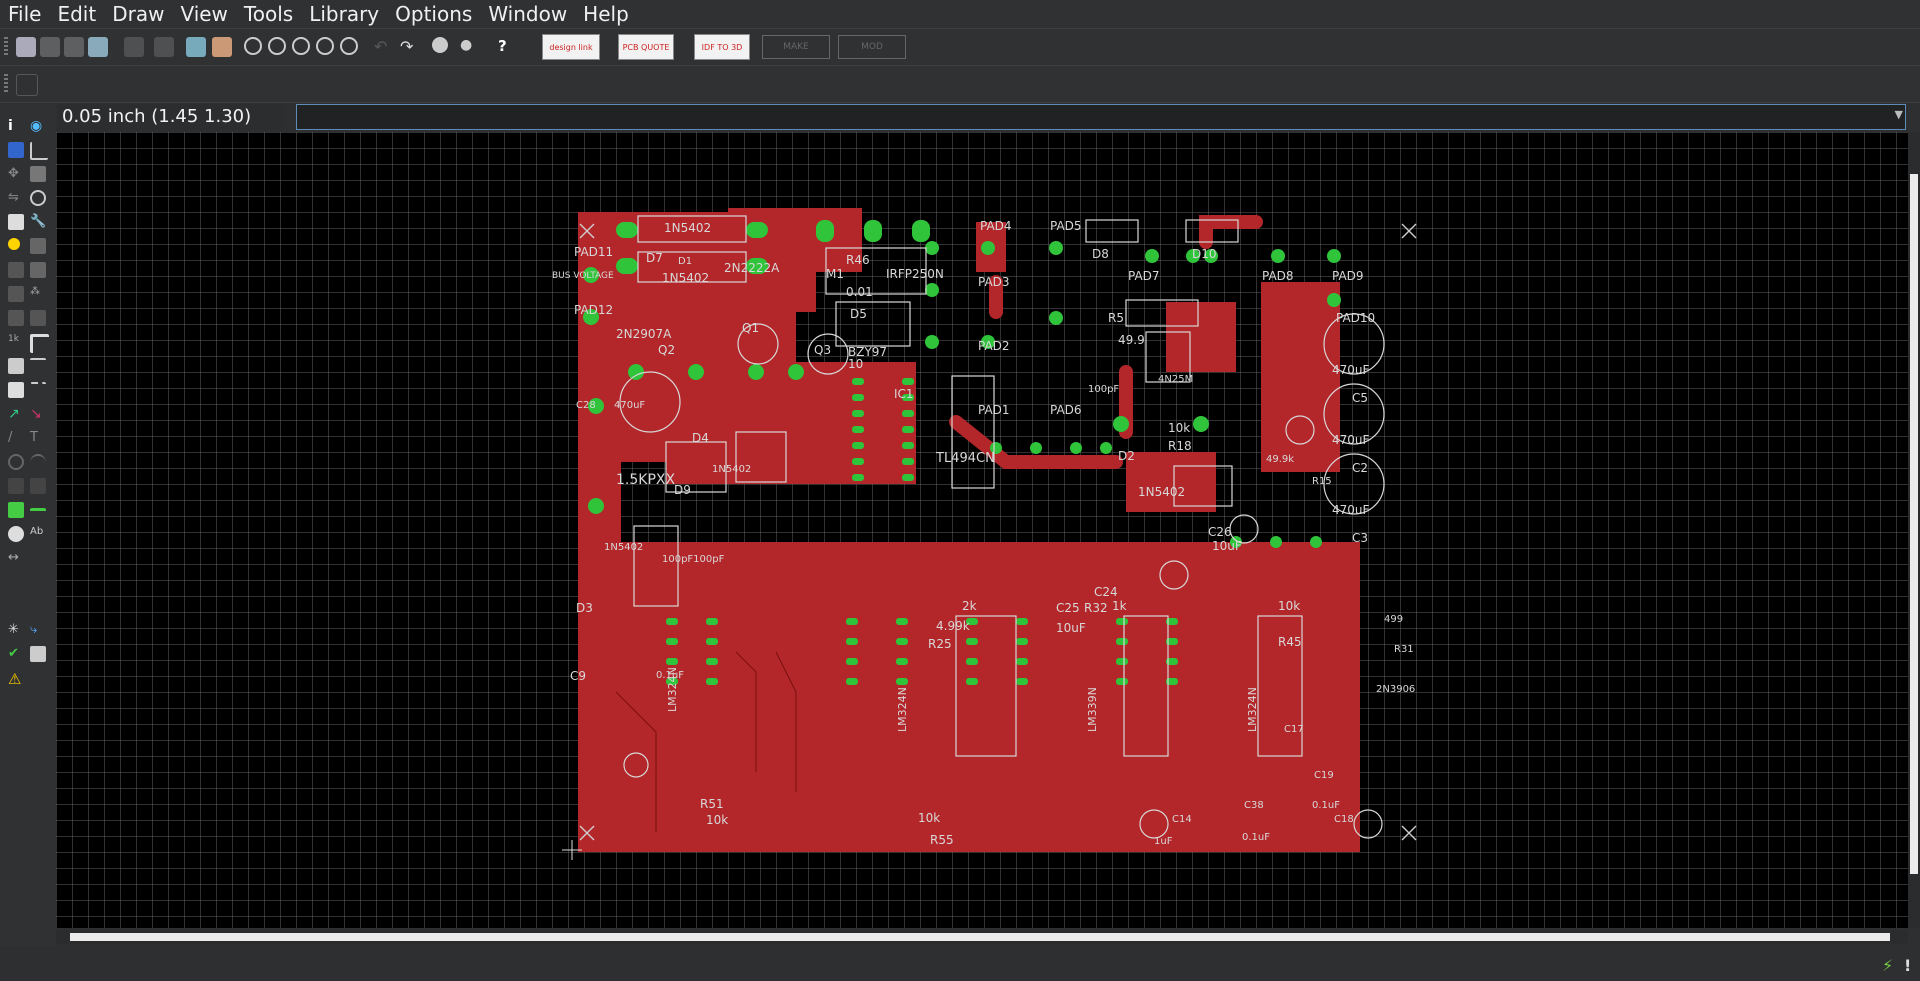 The image size is (1920, 981). What do you see at coordinates (433, 14) in the screenshot?
I see `menu-options: Options` at bounding box center [433, 14].